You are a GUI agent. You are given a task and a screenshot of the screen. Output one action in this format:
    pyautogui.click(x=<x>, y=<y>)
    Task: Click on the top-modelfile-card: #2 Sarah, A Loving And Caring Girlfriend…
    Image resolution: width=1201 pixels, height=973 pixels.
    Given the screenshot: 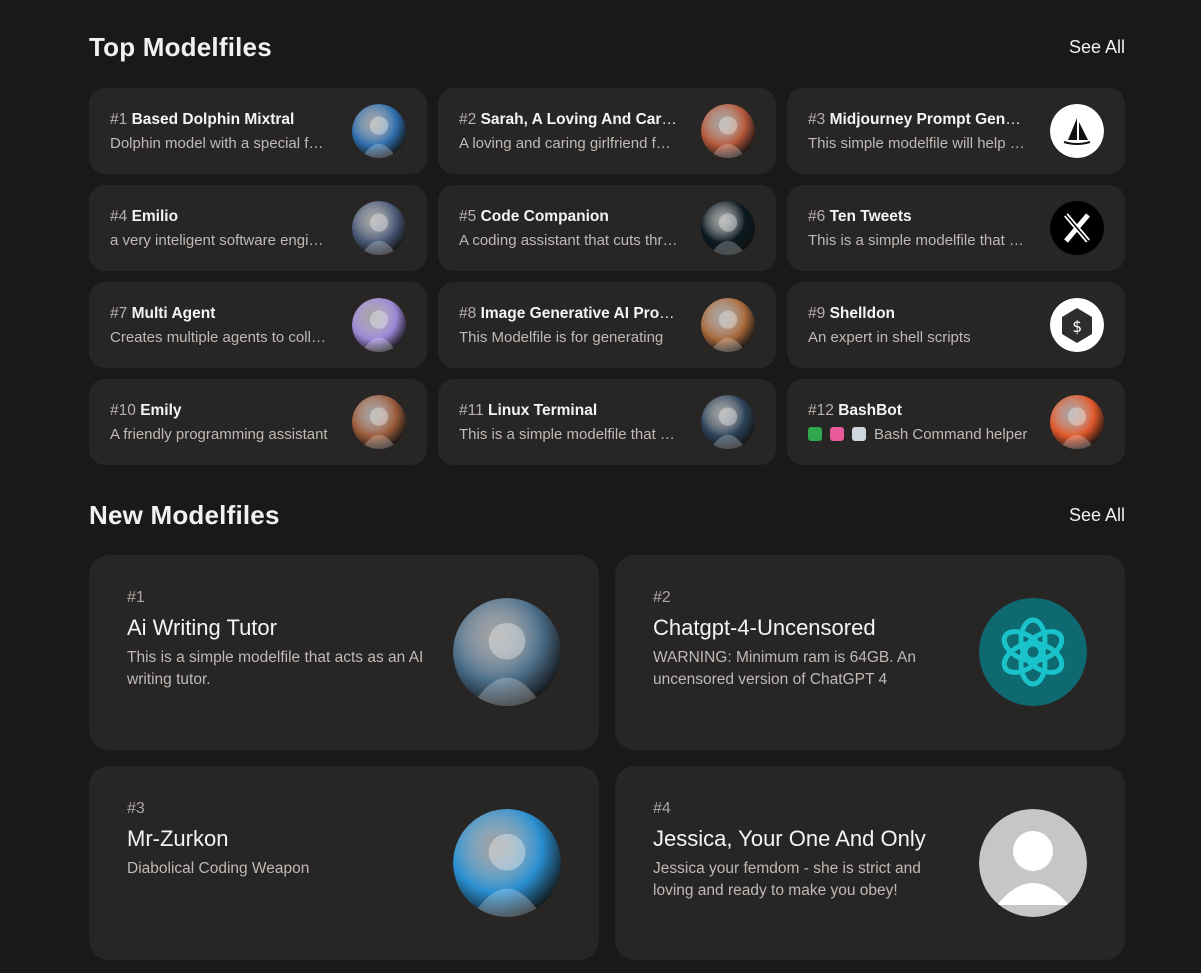 What is the action you would take?
    pyautogui.click(x=607, y=131)
    